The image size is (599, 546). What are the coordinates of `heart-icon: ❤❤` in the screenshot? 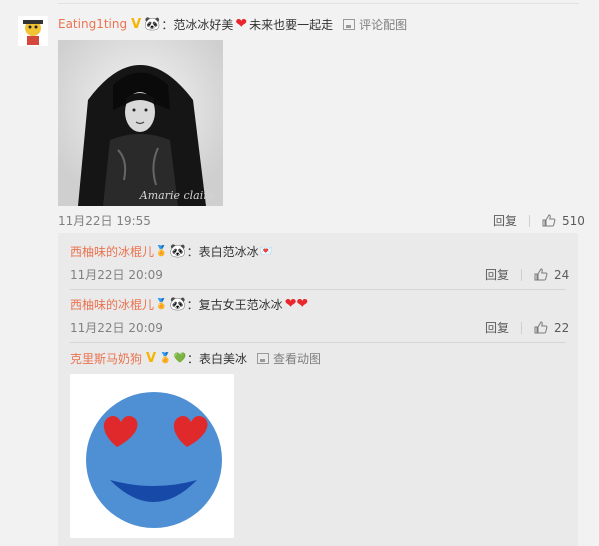 It's located at (296, 304).